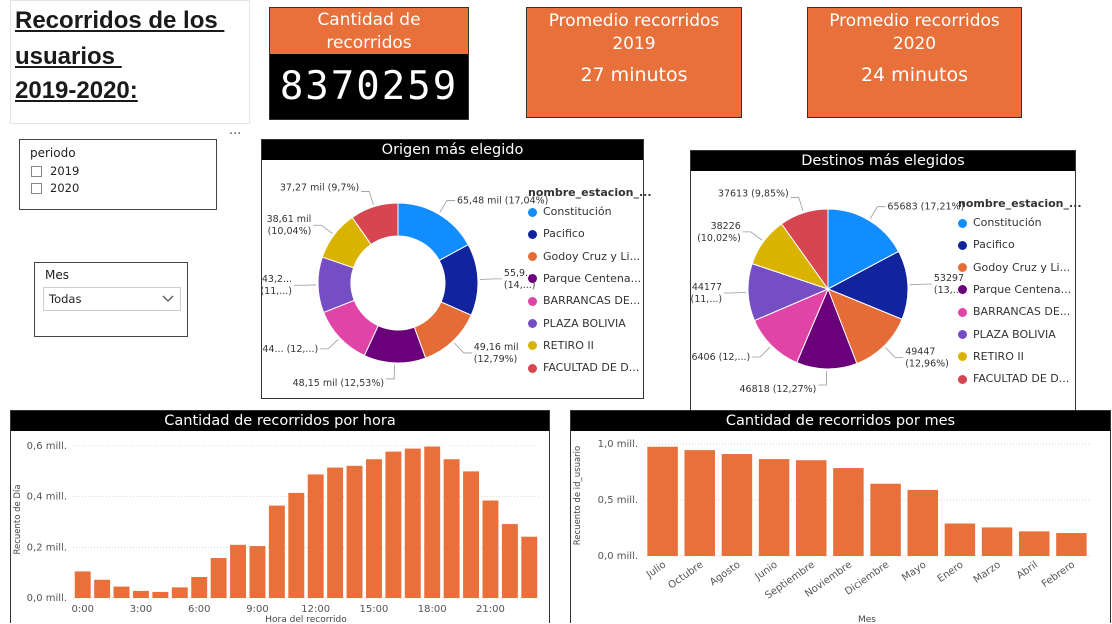 The width and height of the screenshot is (1112, 624). Describe the element at coordinates (811, 508) in the screenshot. I see `bar-septiembre` at that location.